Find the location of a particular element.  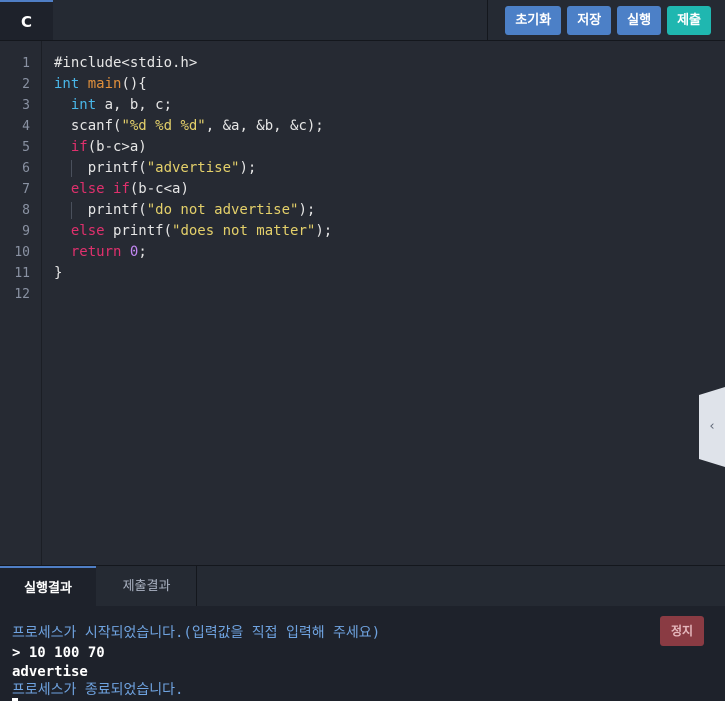

line-number: 10 is located at coordinates (22, 252).